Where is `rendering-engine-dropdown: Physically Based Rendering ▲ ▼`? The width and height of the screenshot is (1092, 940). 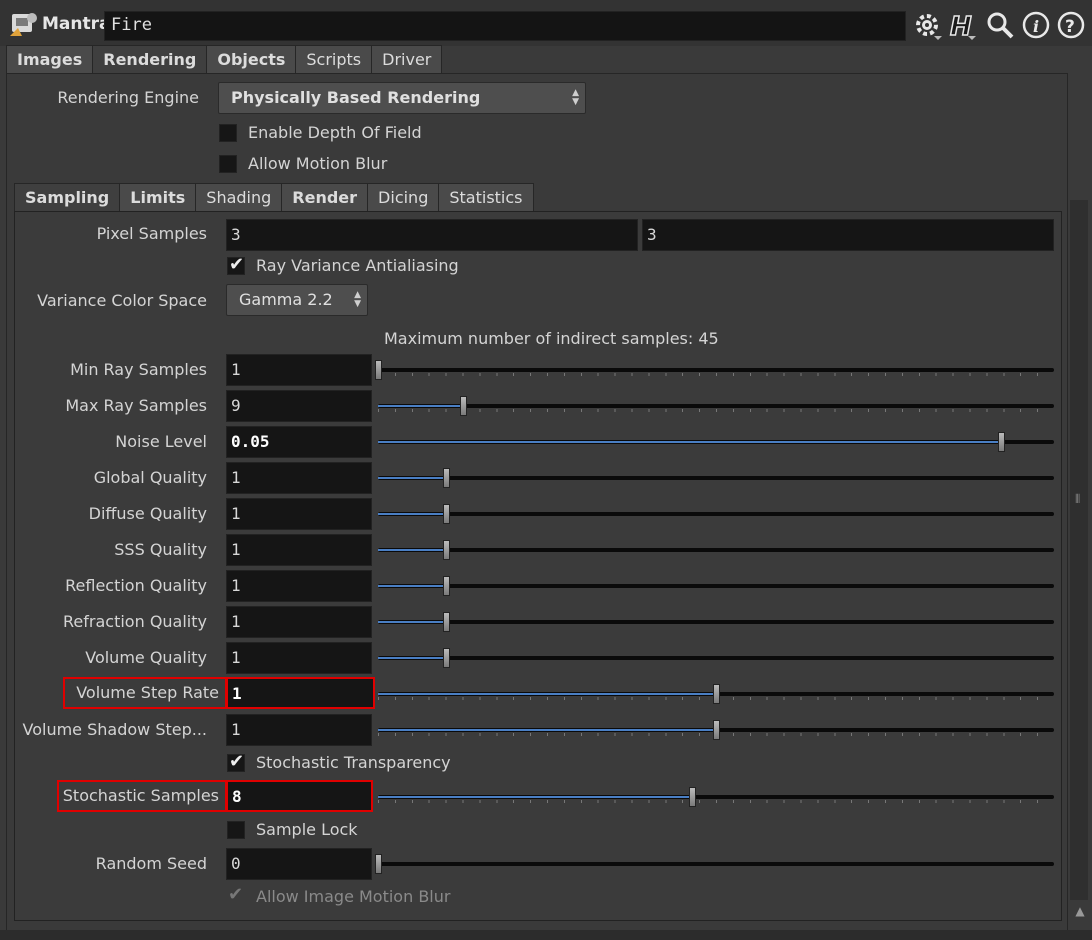
rendering-engine-dropdown: Physically Based Rendering ▲ ▼ is located at coordinates (402, 98).